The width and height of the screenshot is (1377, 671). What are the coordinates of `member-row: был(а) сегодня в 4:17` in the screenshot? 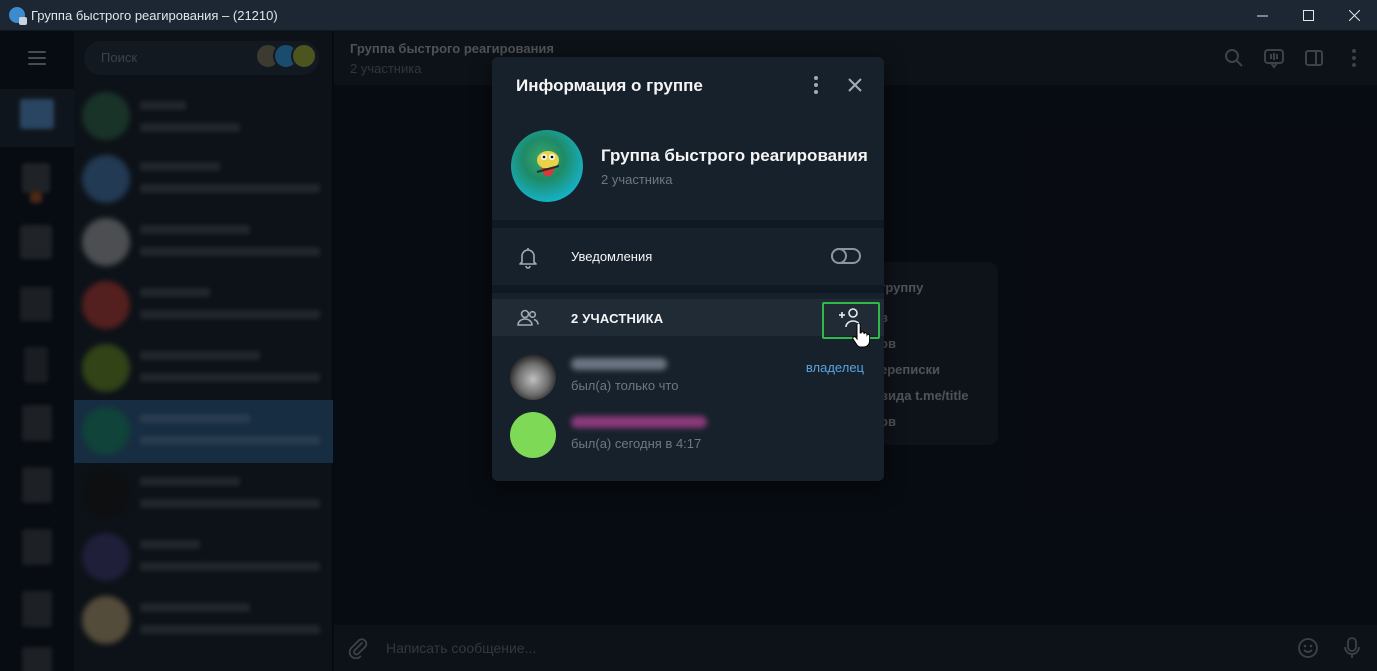 It's located at (688, 440).